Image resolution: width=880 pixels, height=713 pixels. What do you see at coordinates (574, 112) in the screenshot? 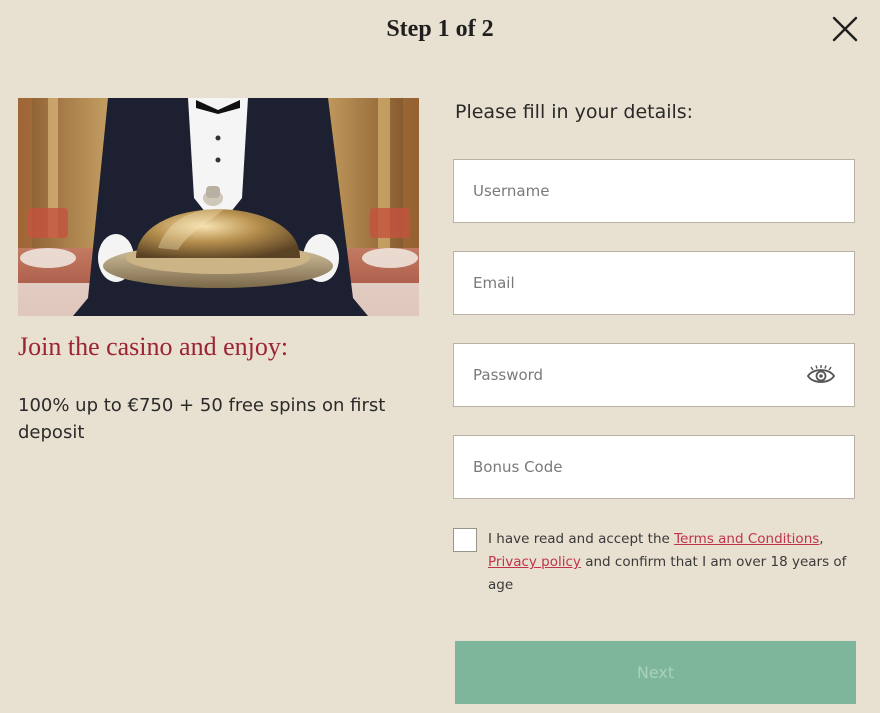
I see `form-title: Please fill in your details:` at bounding box center [574, 112].